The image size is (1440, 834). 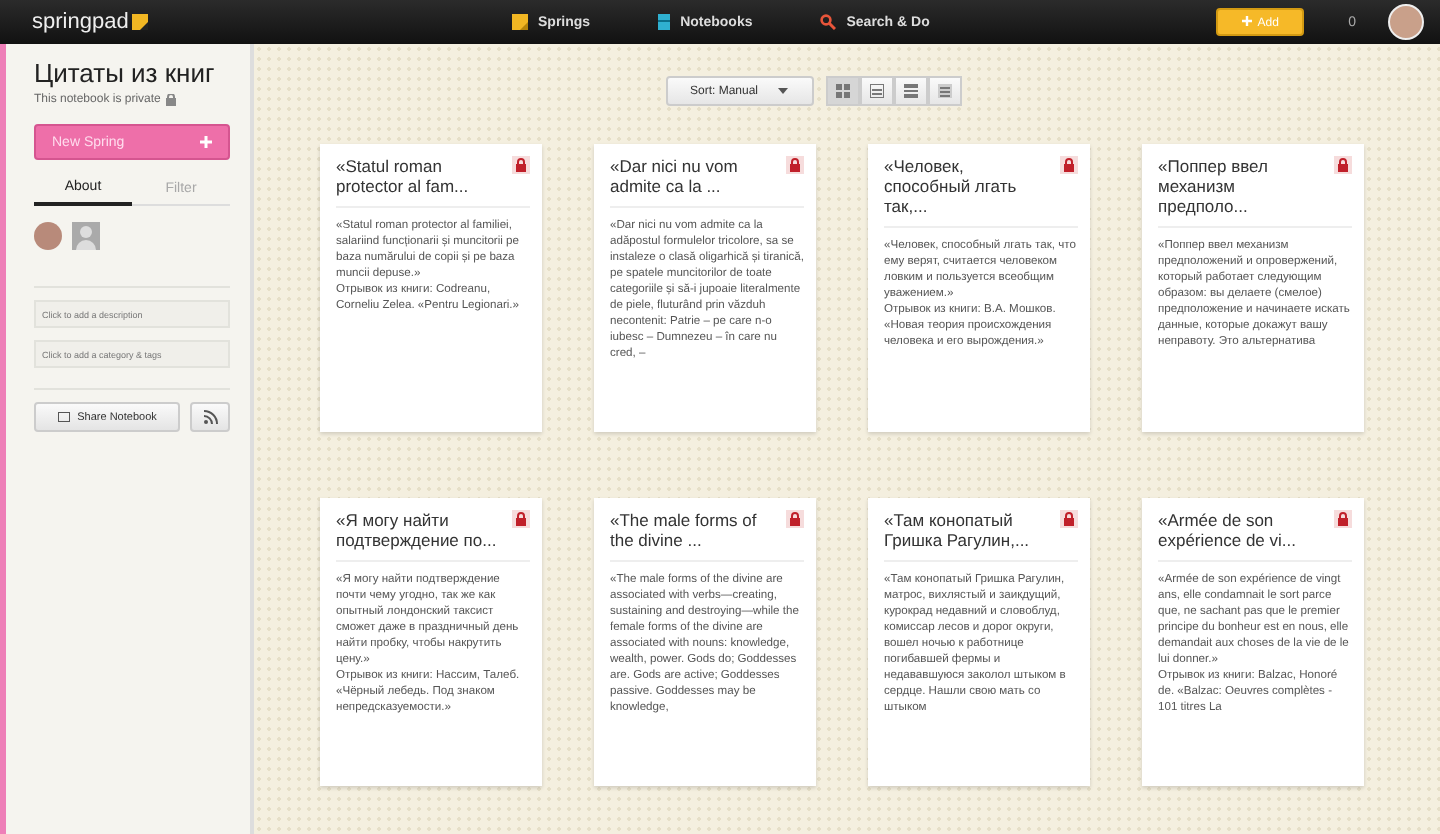 I want to click on notebook-title: Цитаты из книг, so click(x=125, y=73).